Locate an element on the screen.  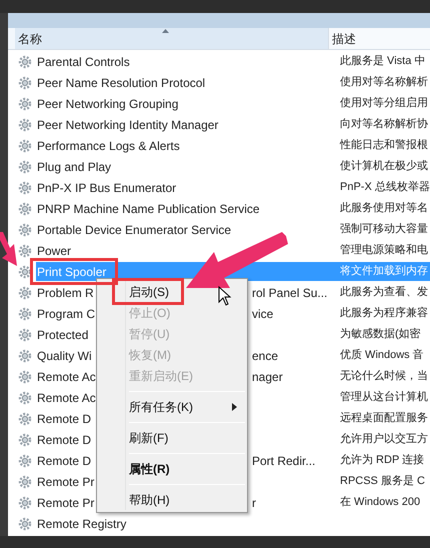
service-name: vice is located at coordinates (263, 314).